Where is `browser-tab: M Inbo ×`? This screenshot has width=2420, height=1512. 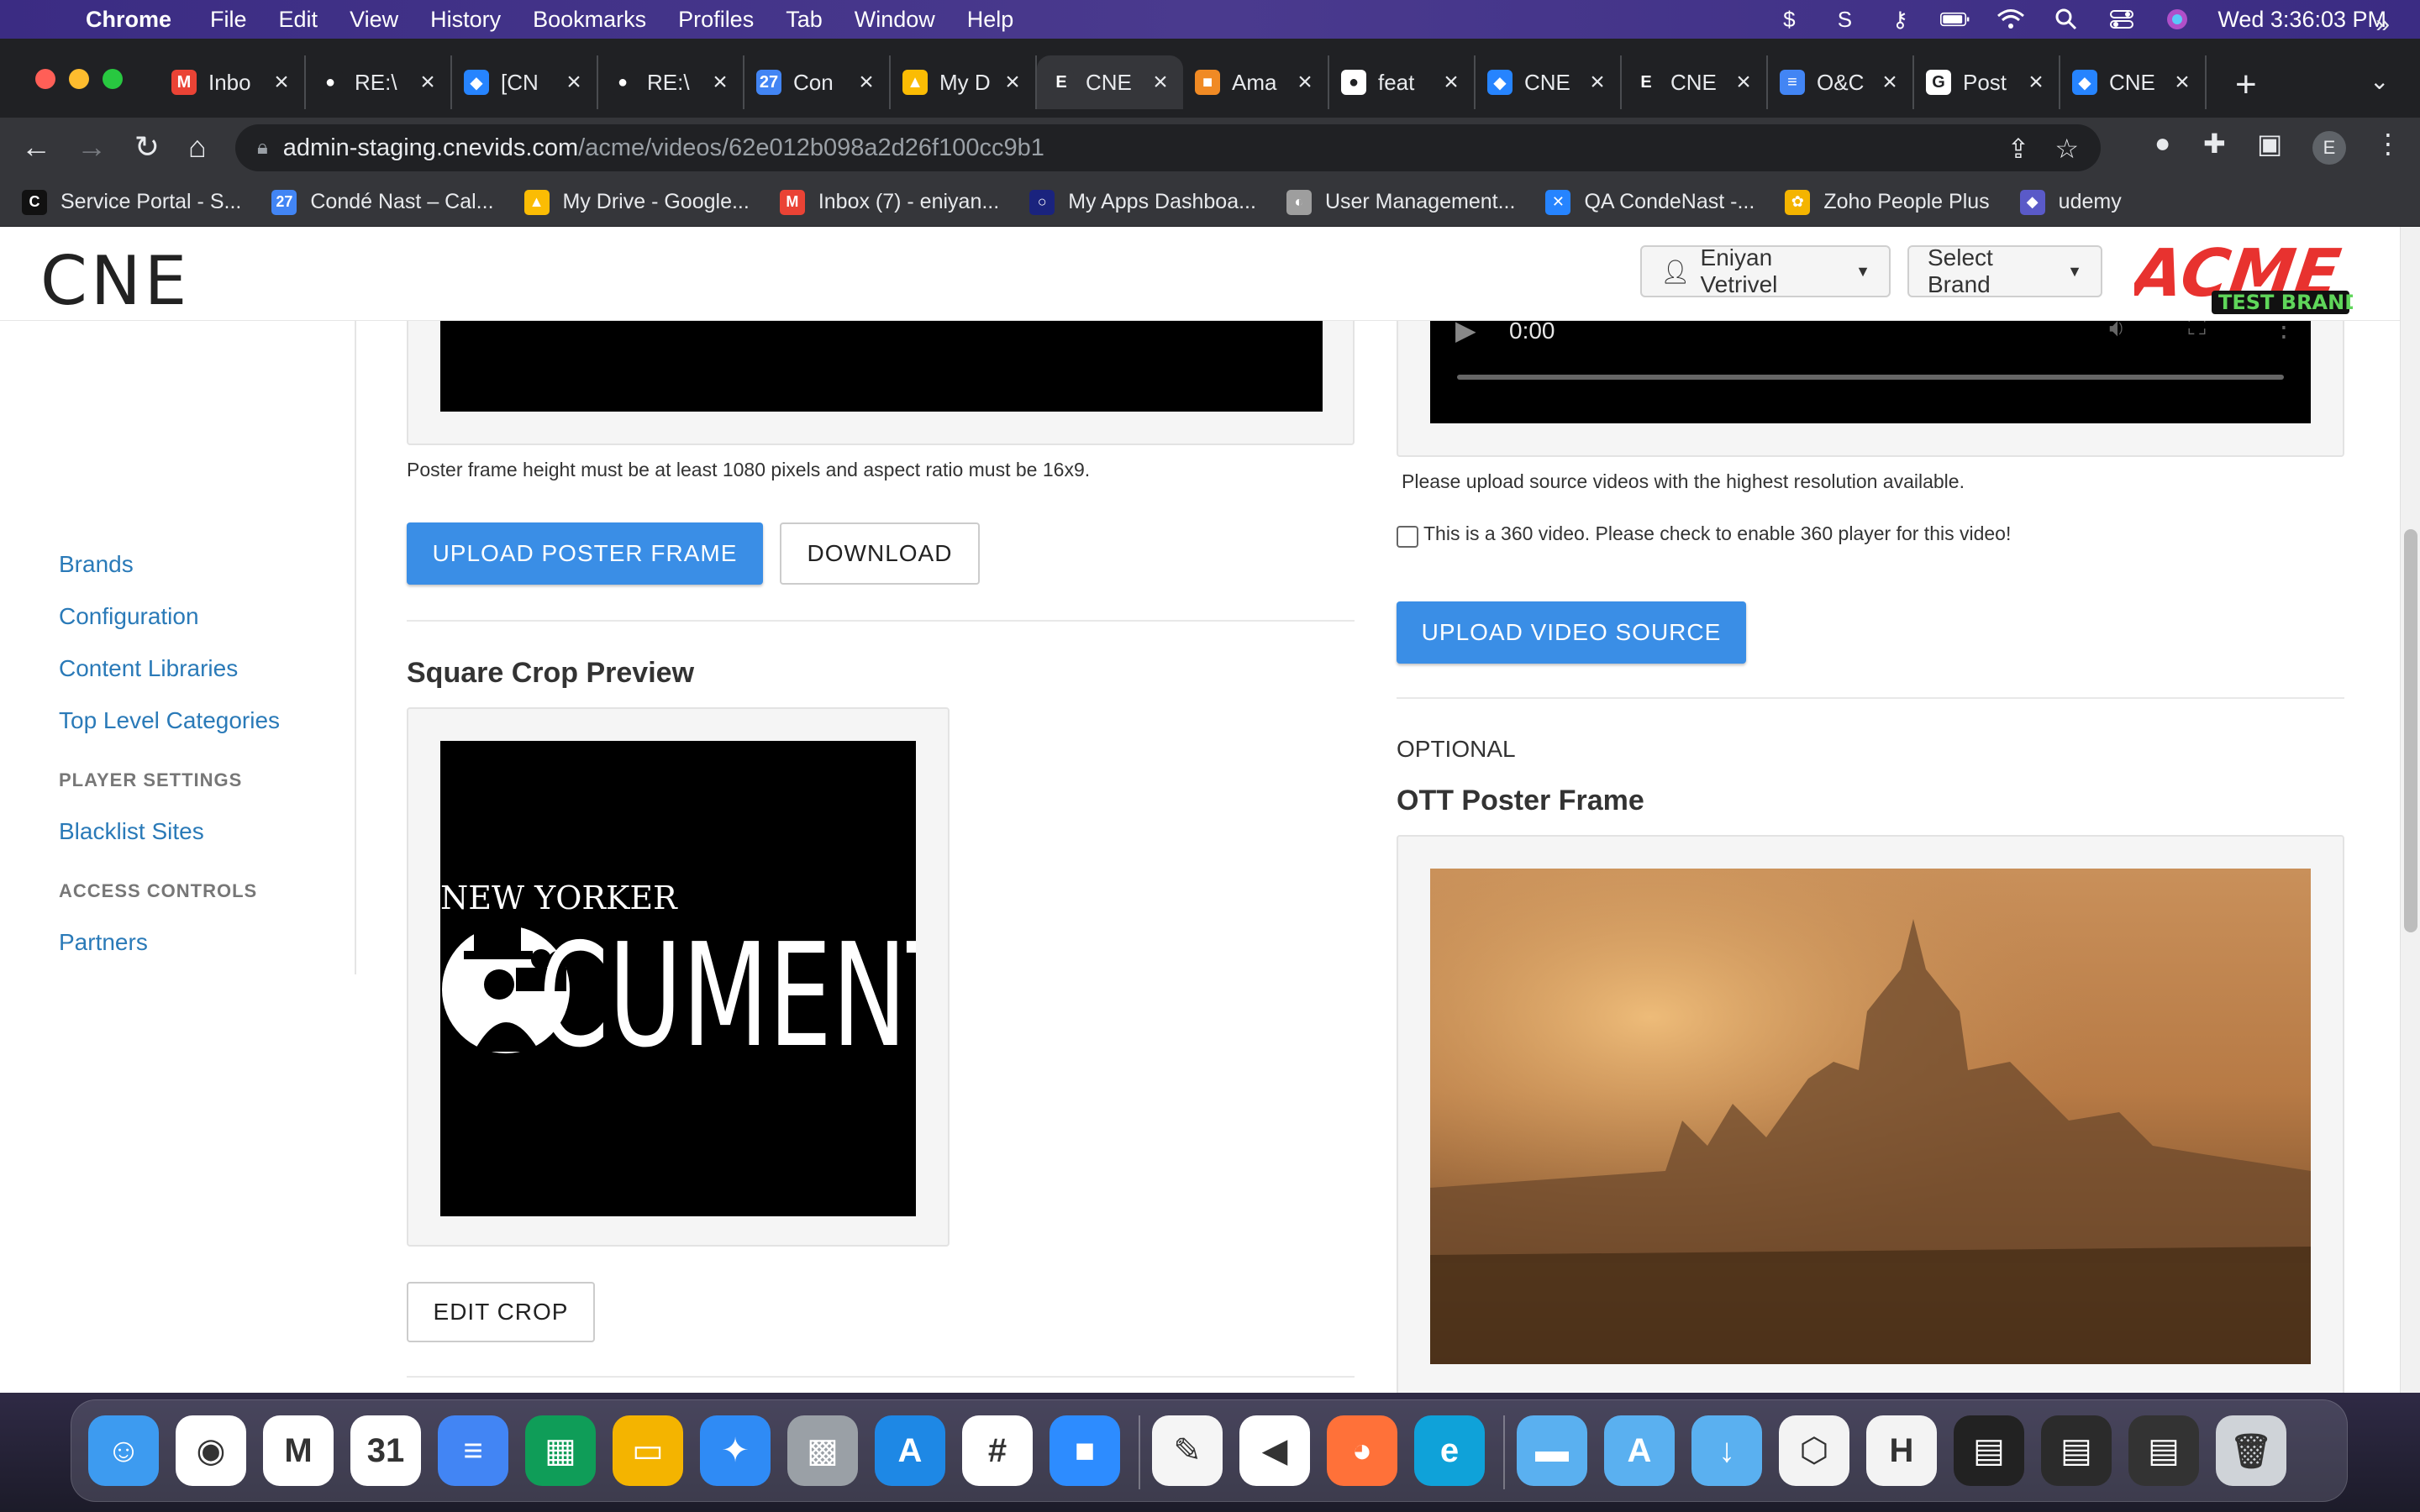 browser-tab: M Inbo × is located at coordinates (233, 82).